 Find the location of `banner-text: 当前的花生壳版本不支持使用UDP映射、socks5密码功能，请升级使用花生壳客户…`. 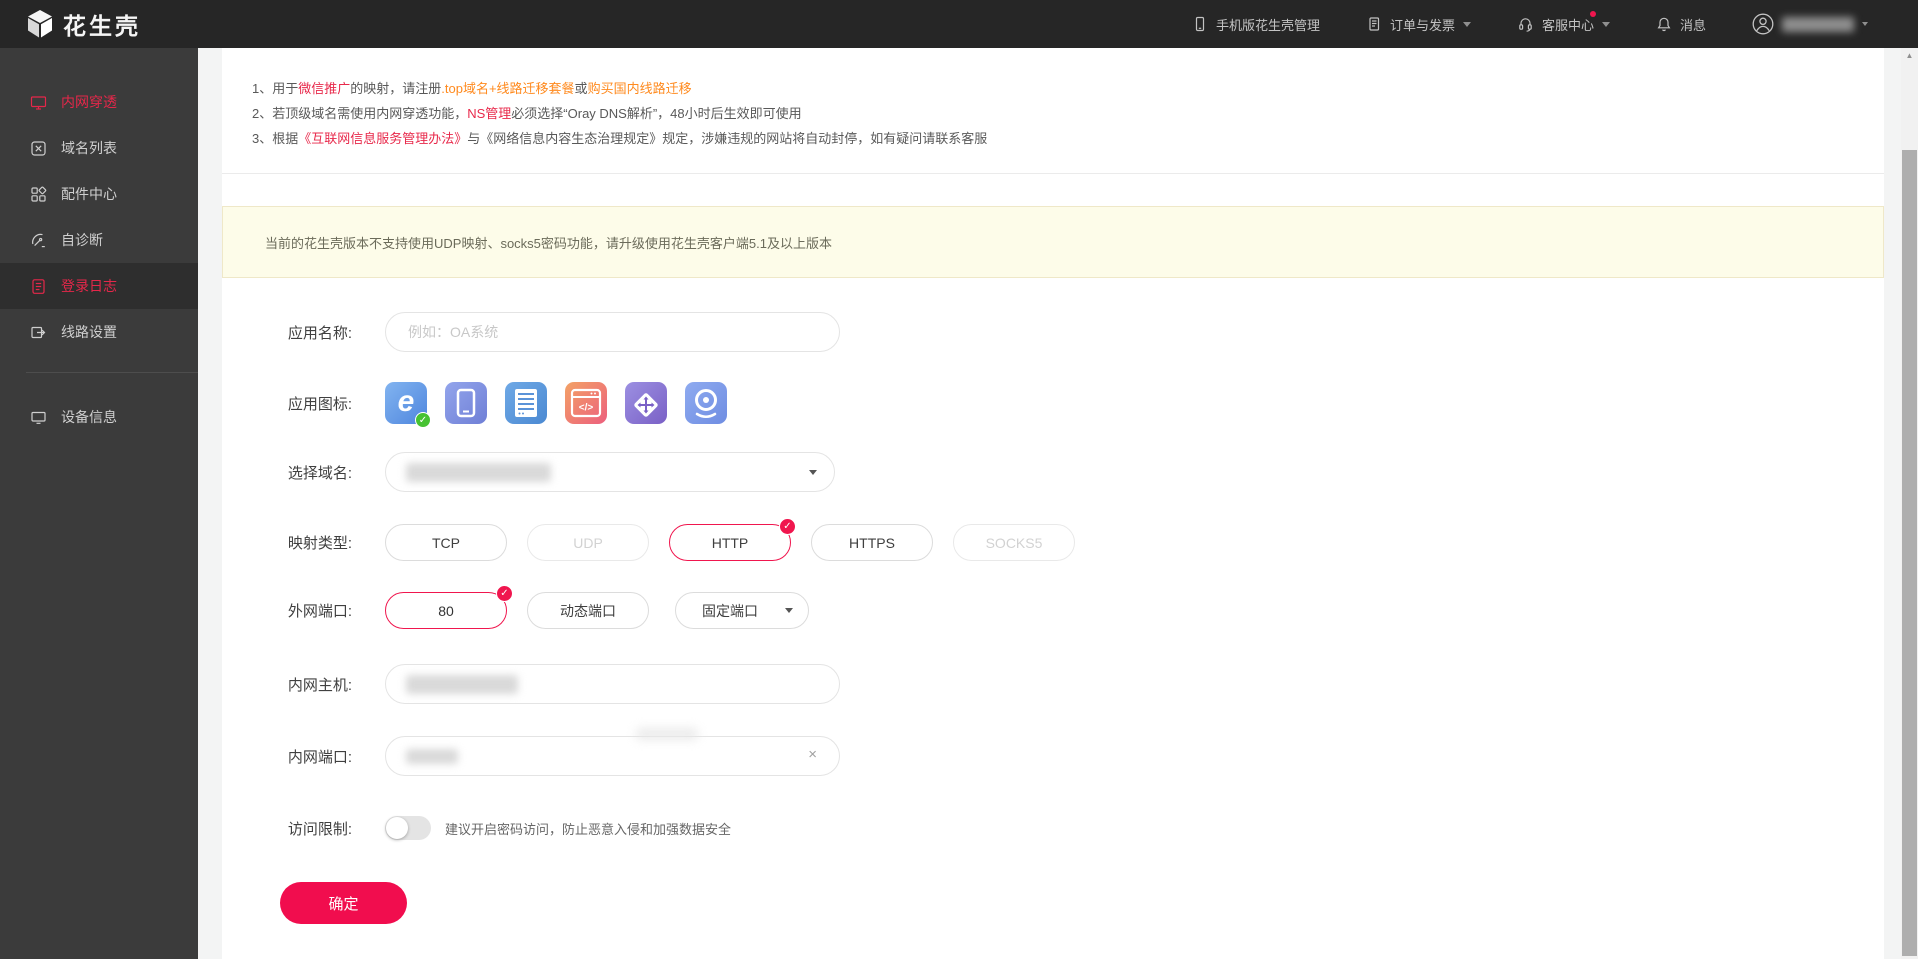

banner-text: 当前的花生壳版本不支持使用UDP映射、socks5密码功能，请升级使用花生壳客户… is located at coordinates (548, 243).